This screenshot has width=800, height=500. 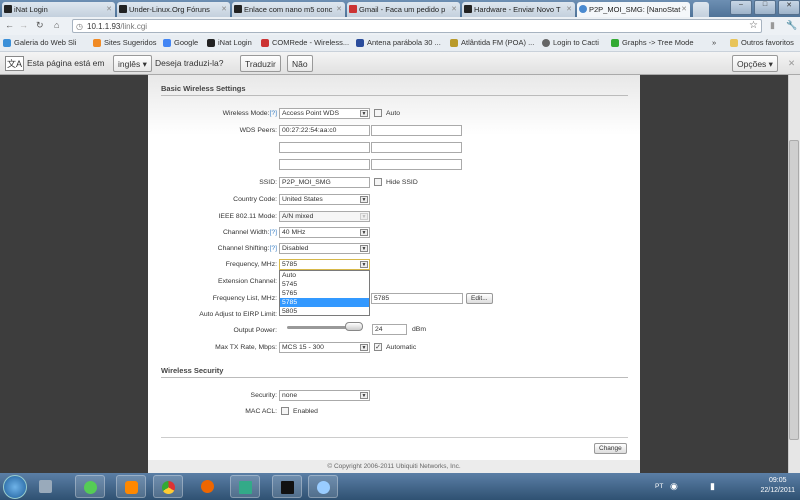 I want to click on frequency-list-input: 5785, so click(x=417, y=298).